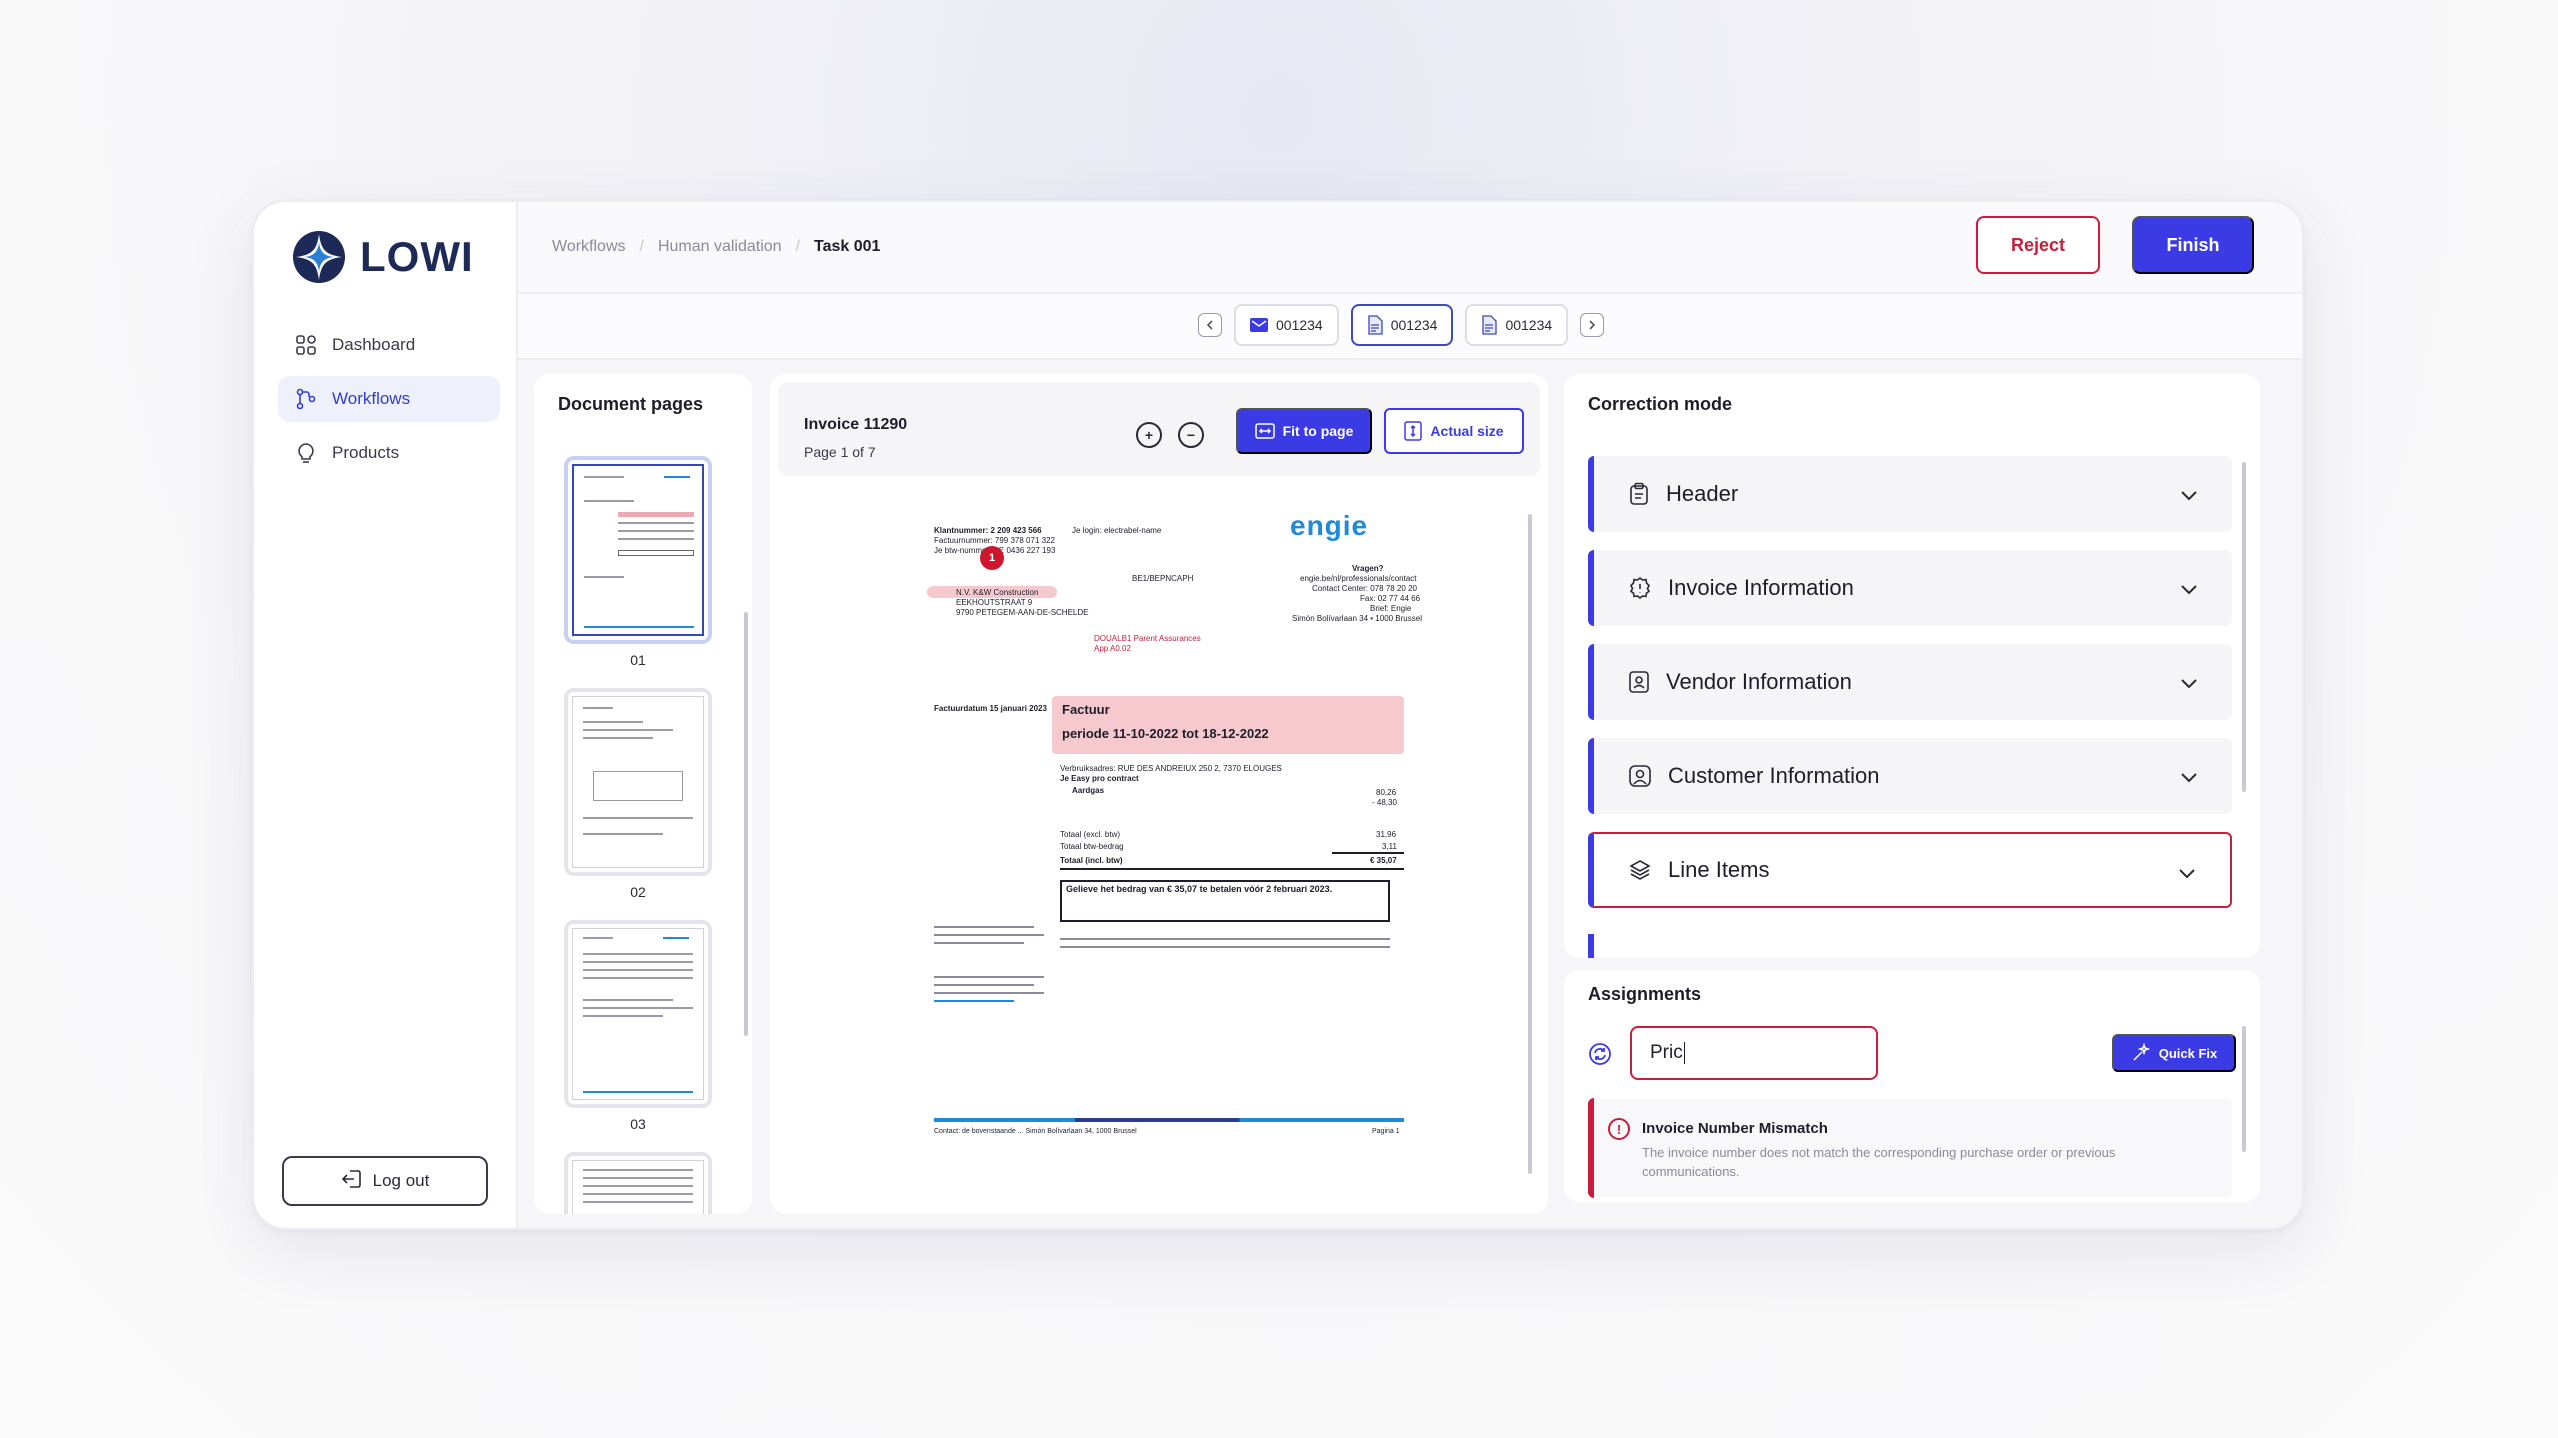 This screenshot has height=1438, width=2558. I want to click on invoice-title: Invoice 11290, so click(856, 424).